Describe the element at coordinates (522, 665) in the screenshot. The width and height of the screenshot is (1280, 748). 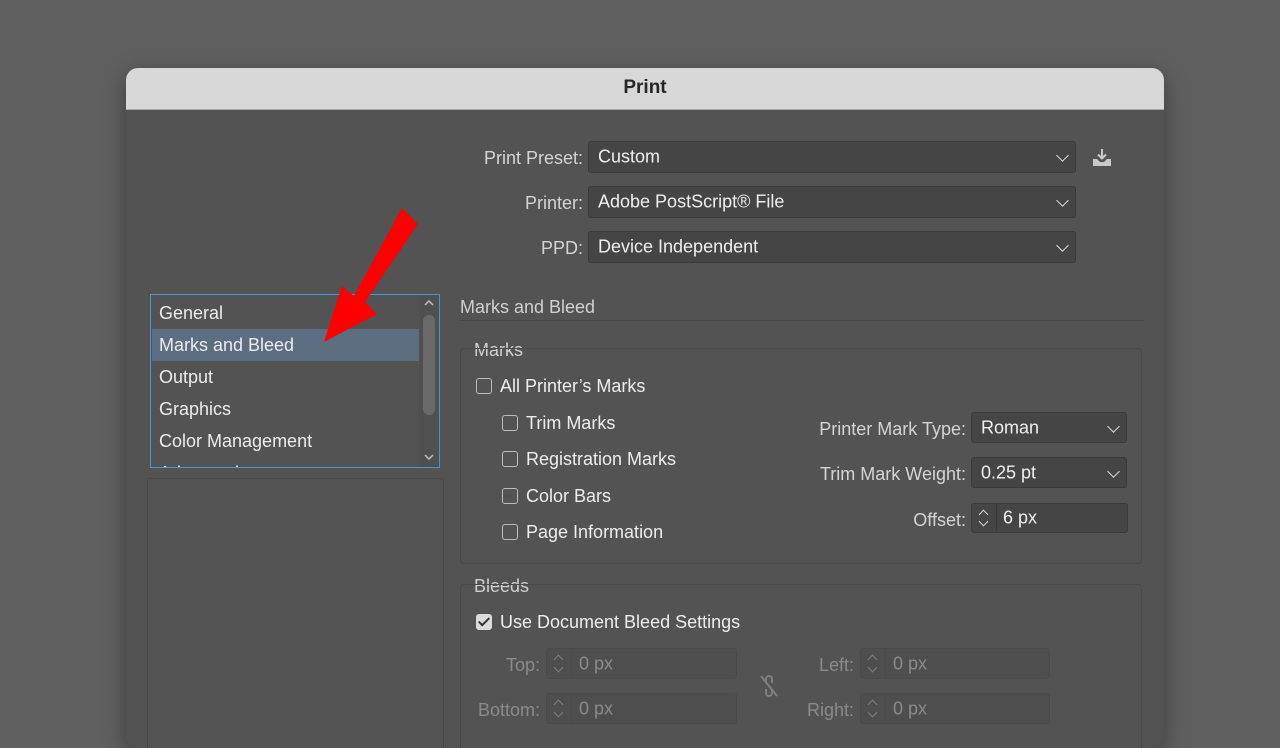
I see `bleed-top-label: Top:` at that location.